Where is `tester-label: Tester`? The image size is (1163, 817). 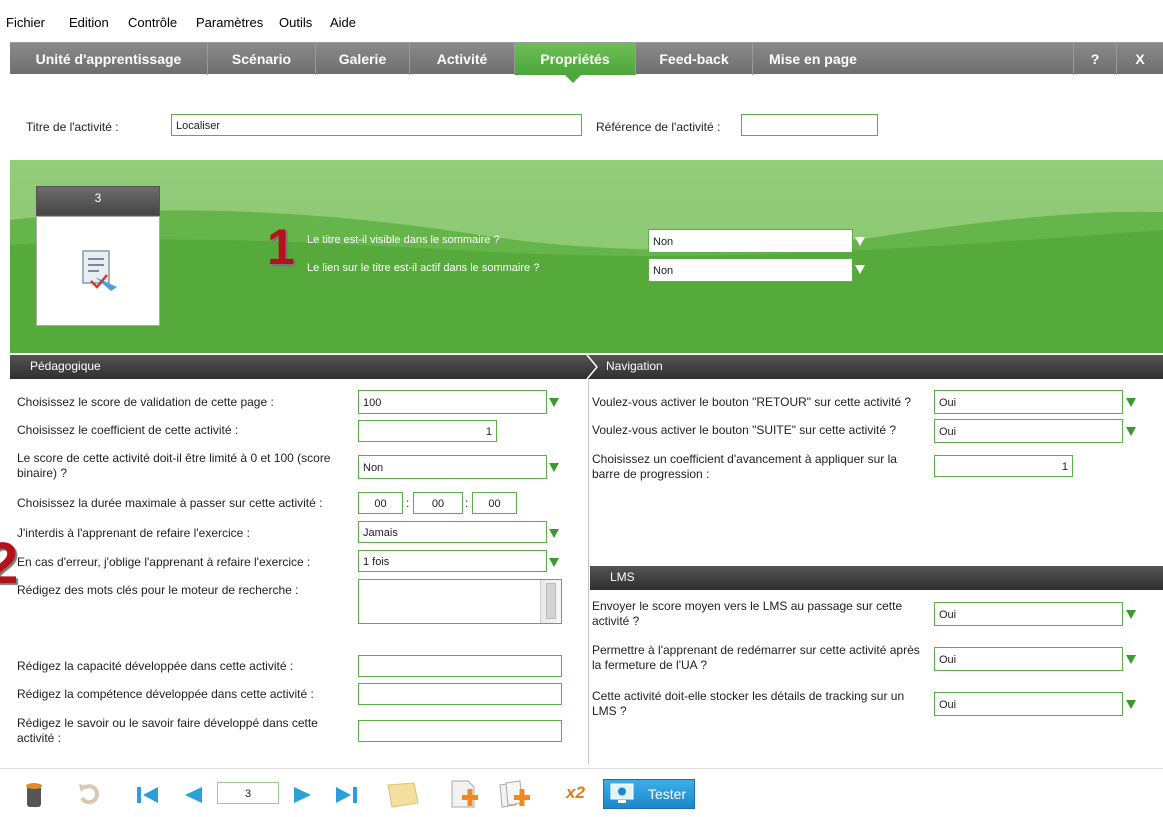 tester-label: Tester is located at coordinates (667, 794).